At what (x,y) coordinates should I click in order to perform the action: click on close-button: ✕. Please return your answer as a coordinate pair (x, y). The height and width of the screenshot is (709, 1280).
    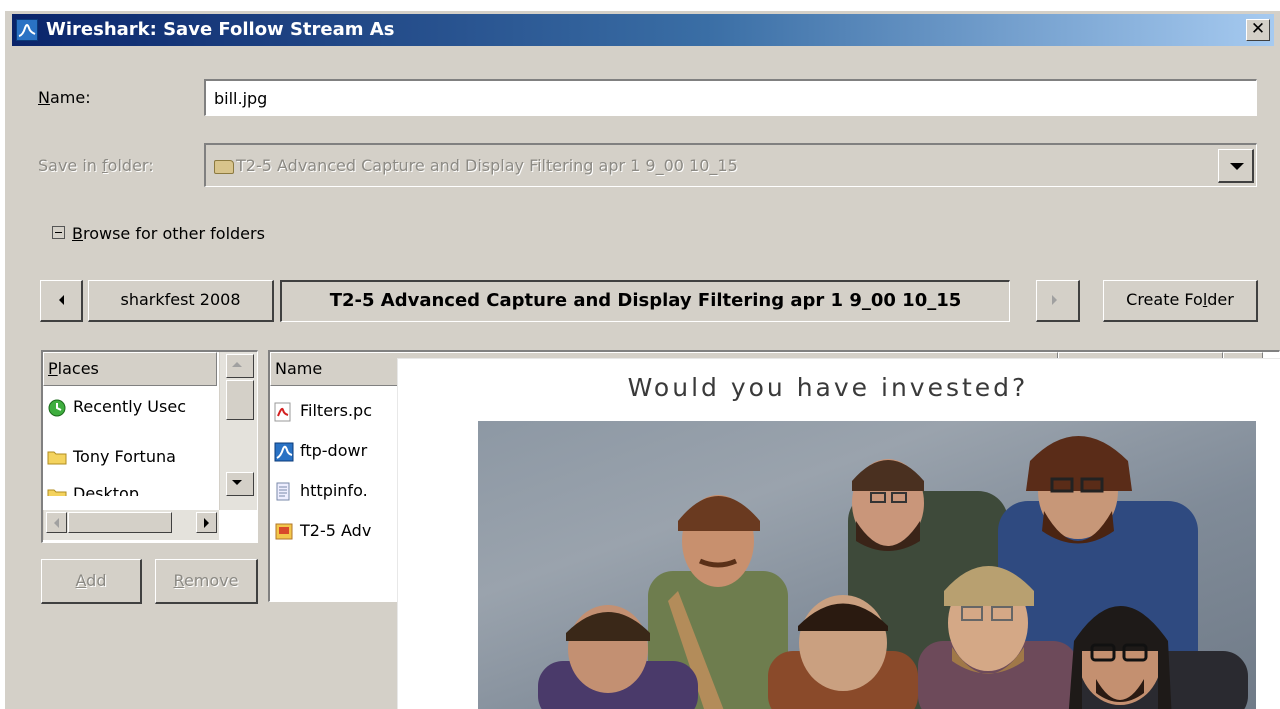
    Looking at the image, I should click on (1258, 30).